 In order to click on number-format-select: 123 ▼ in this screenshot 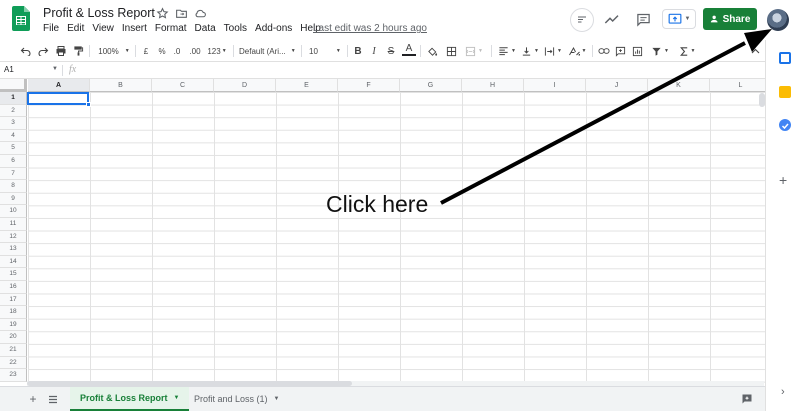, I will do `click(217, 51)`.